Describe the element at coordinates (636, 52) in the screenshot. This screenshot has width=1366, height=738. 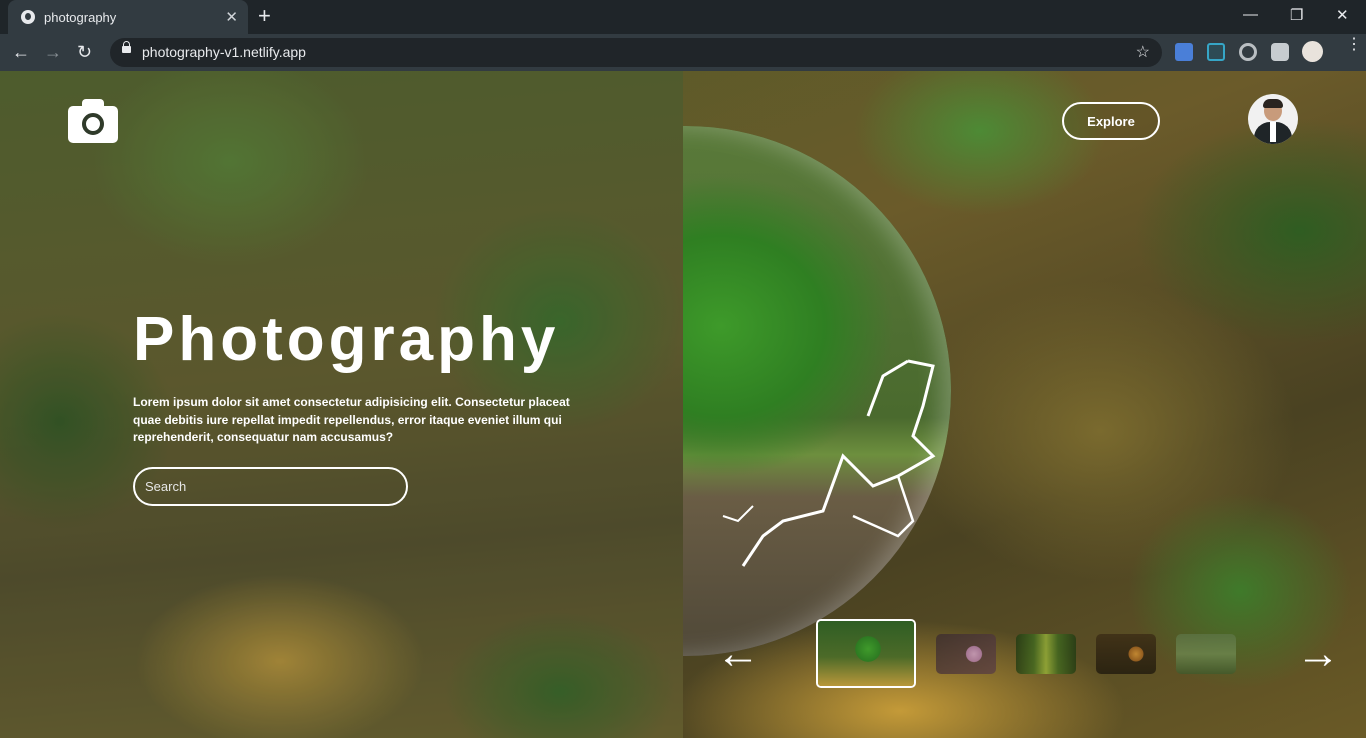
I see `address-bar: photography-v1.netlify.app ☆` at that location.